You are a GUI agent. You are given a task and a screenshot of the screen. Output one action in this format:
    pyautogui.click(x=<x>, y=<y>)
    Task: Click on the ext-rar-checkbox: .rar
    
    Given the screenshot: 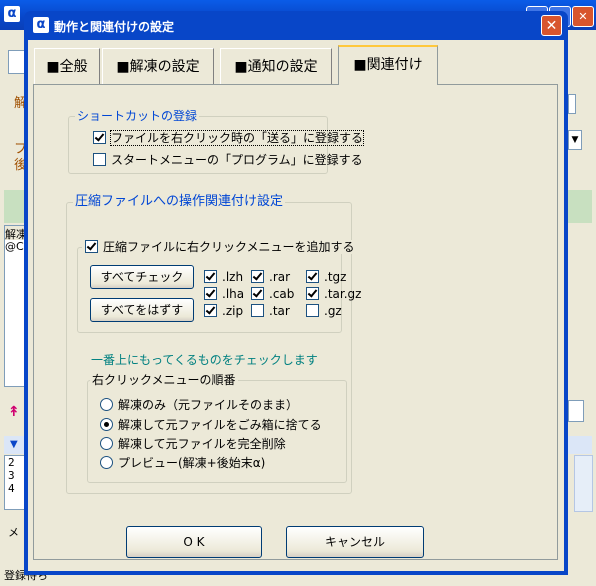 What is the action you would take?
    pyautogui.click(x=270, y=277)
    